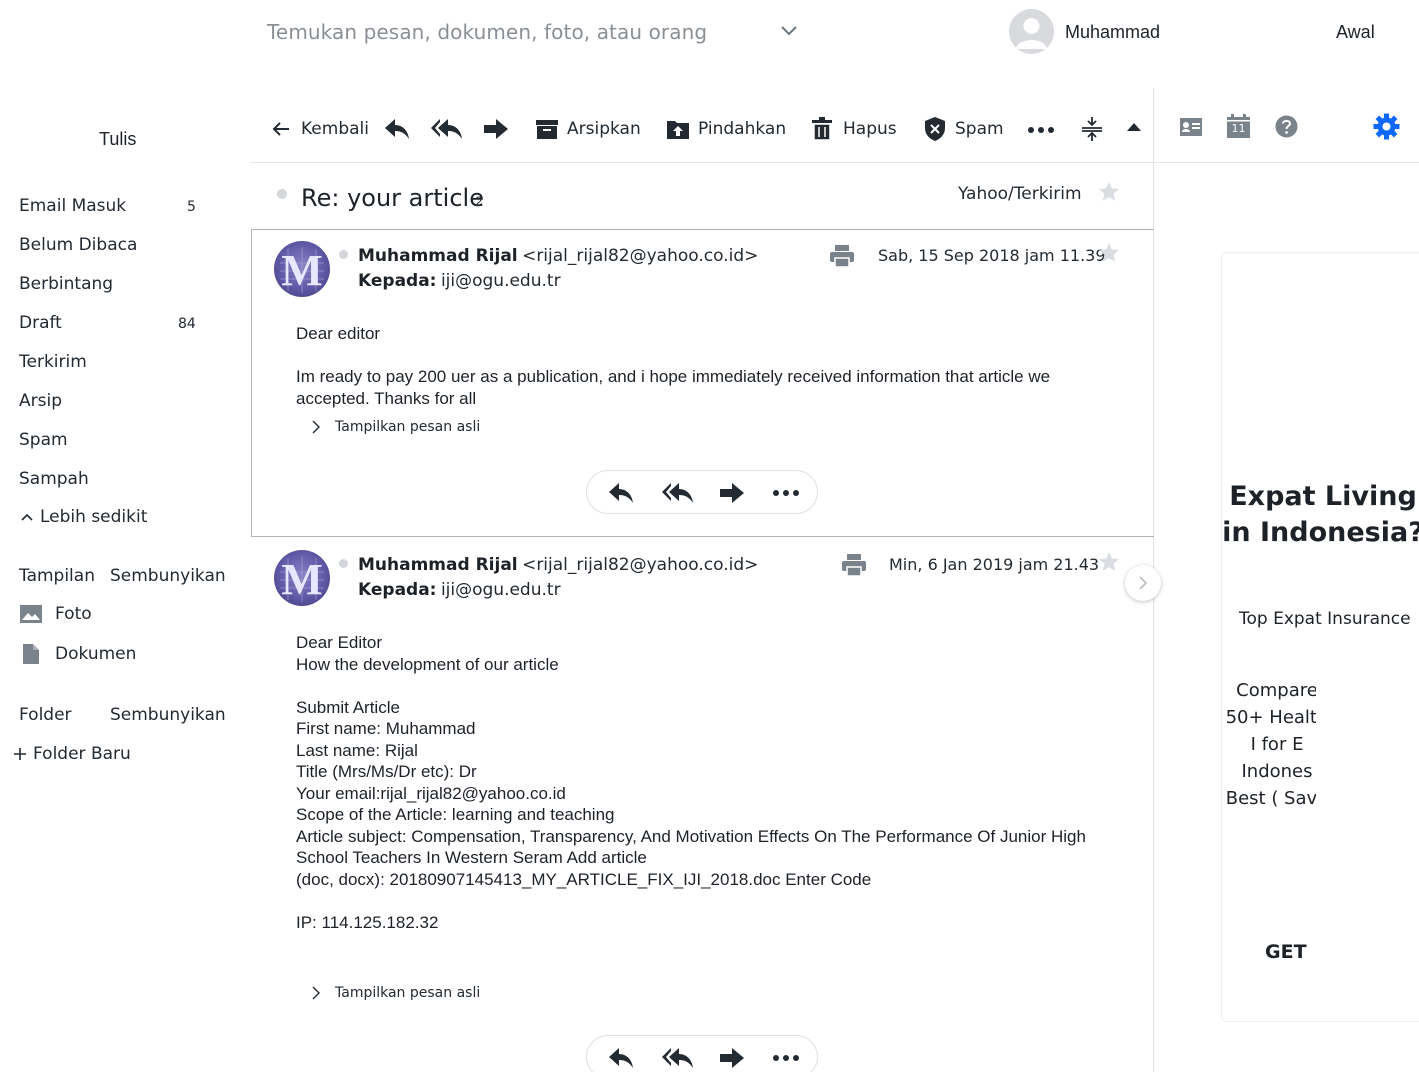 Image resolution: width=1419 pixels, height=1072 pixels. Describe the element at coordinates (994, 564) in the screenshot. I see `message-date: Min, 6 Jan 2019 jam 21.43` at that location.